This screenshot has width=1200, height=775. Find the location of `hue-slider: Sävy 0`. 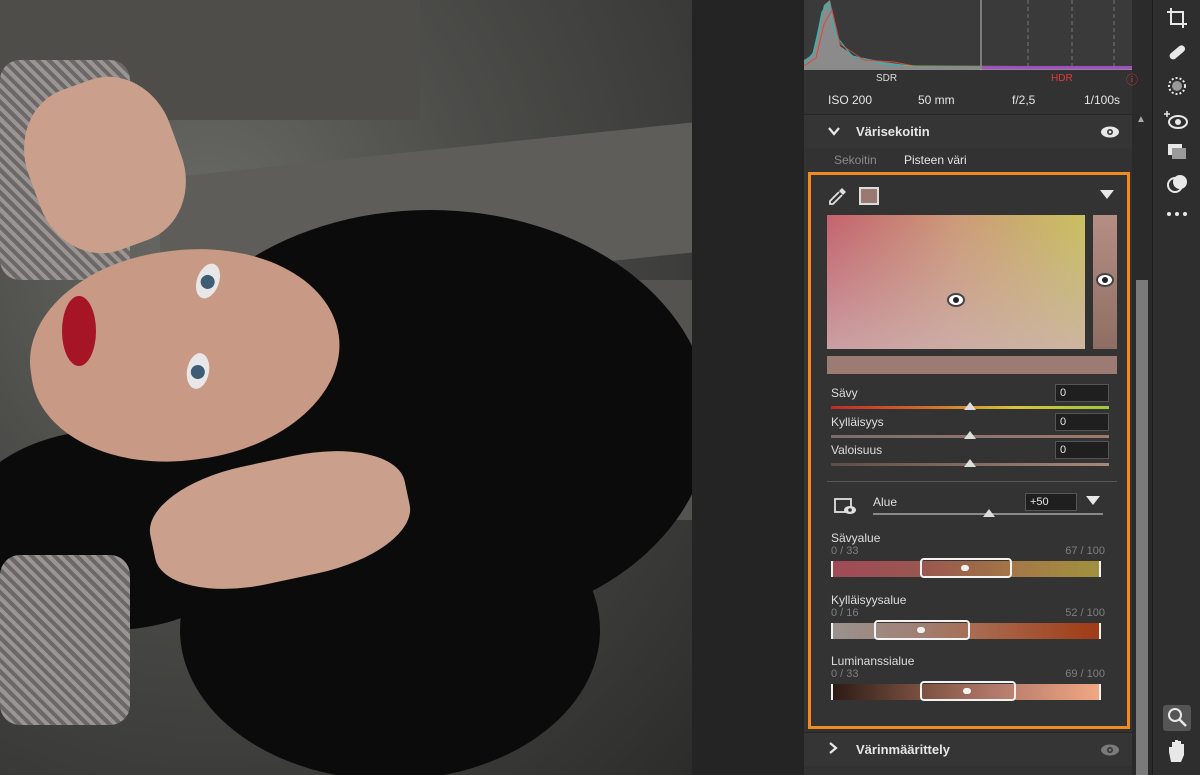

hue-slider: Sävy 0 is located at coordinates (970, 399).